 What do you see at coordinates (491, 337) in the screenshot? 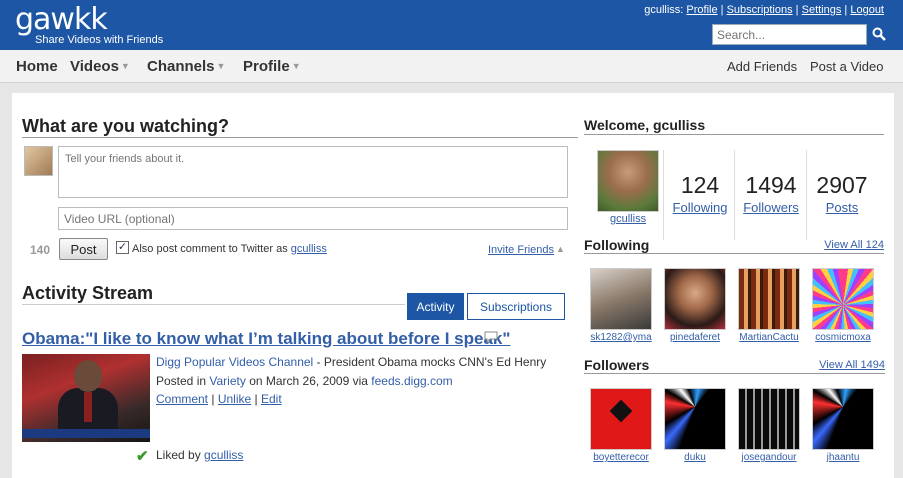
I see `comment-bubble-icon` at bounding box center [491, 337].